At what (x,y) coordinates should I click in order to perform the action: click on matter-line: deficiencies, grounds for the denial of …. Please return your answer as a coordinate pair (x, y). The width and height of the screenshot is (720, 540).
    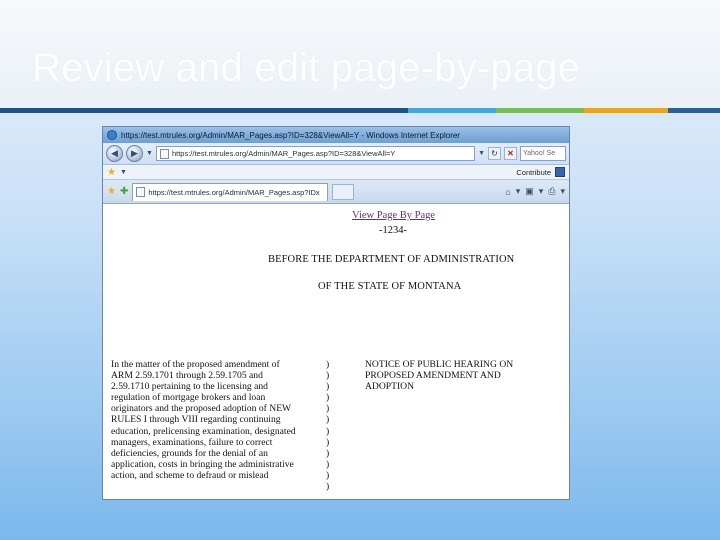
    Looking at the image, I should click on (189, 453).